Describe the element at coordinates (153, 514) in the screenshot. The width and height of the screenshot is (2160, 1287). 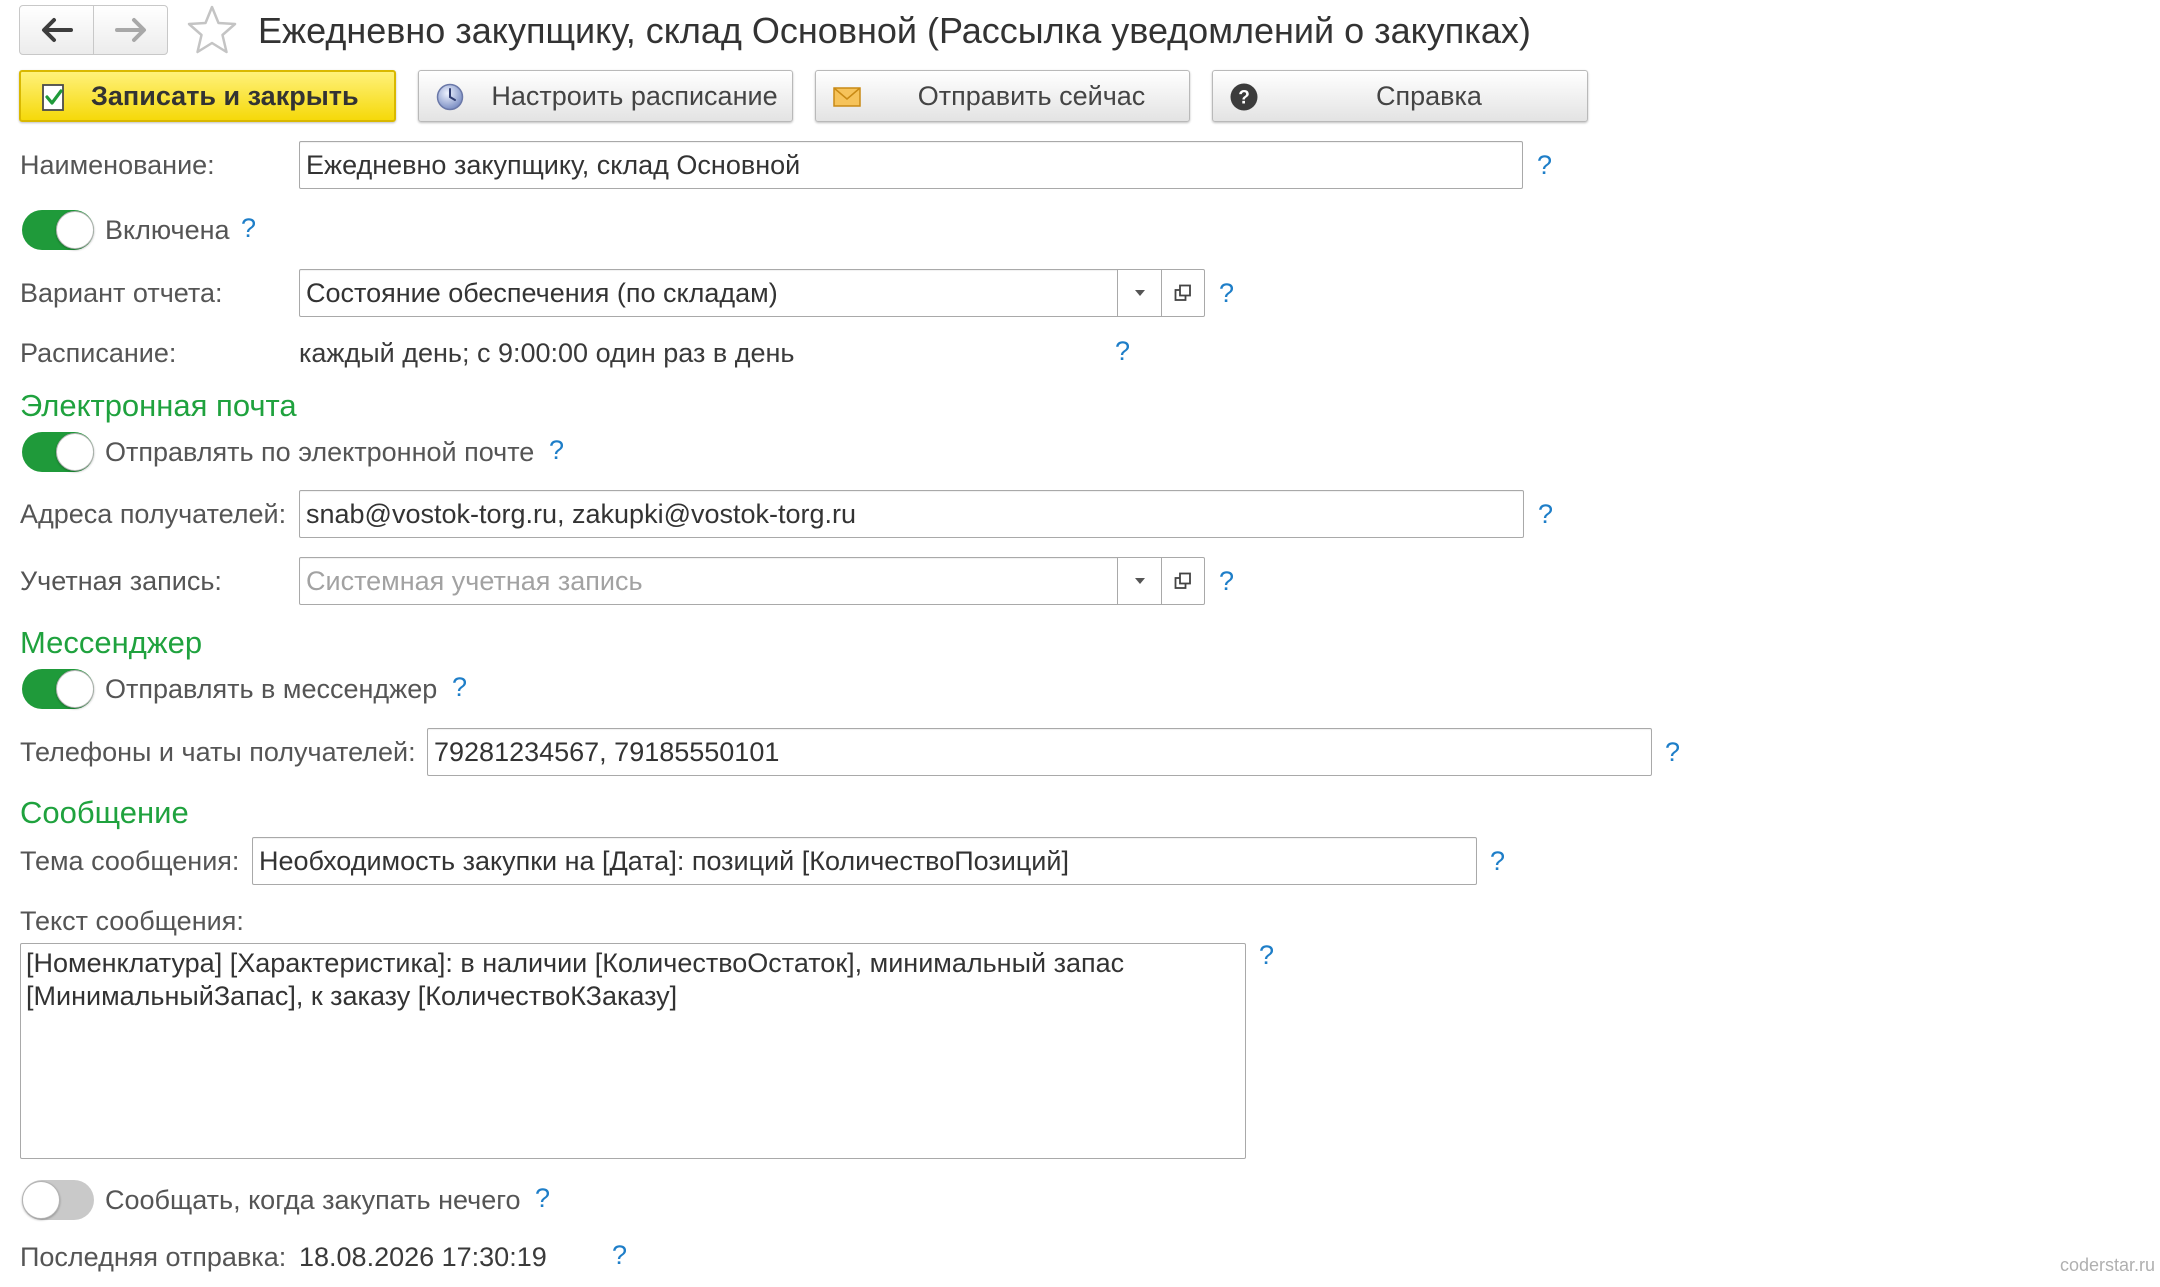
I see `recipients-label: Адреса получателей:` at that location.